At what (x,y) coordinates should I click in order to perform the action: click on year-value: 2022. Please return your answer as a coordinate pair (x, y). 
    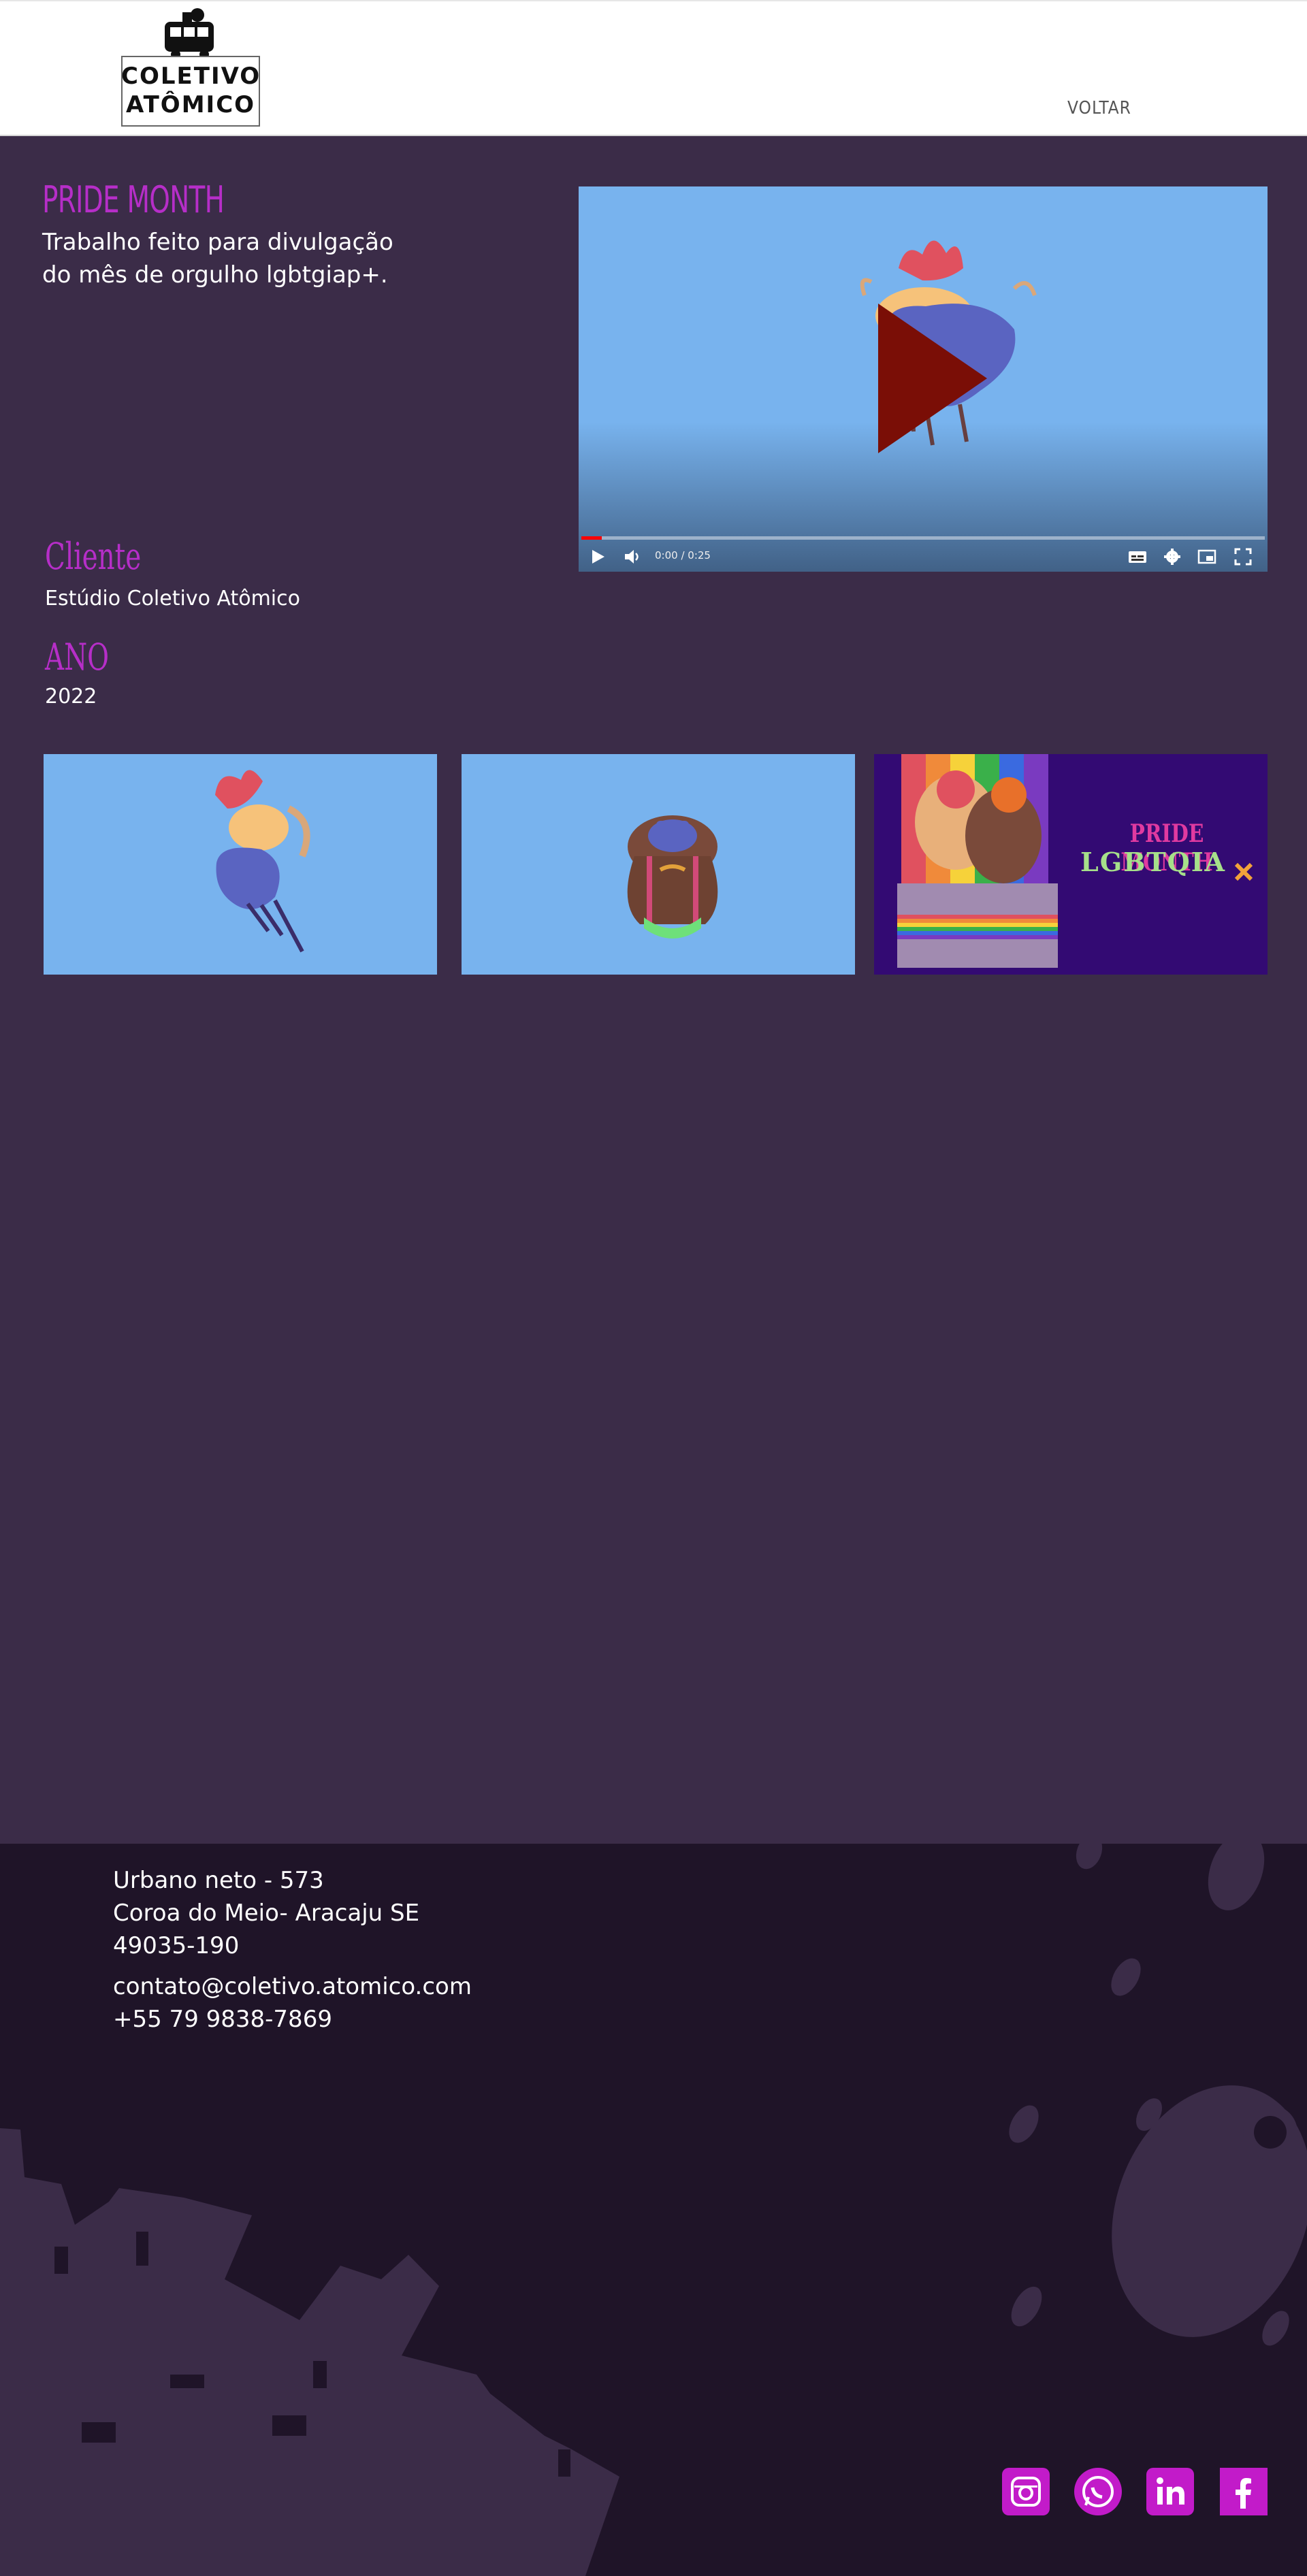
    Looking at the image, I should click on (71, 696).